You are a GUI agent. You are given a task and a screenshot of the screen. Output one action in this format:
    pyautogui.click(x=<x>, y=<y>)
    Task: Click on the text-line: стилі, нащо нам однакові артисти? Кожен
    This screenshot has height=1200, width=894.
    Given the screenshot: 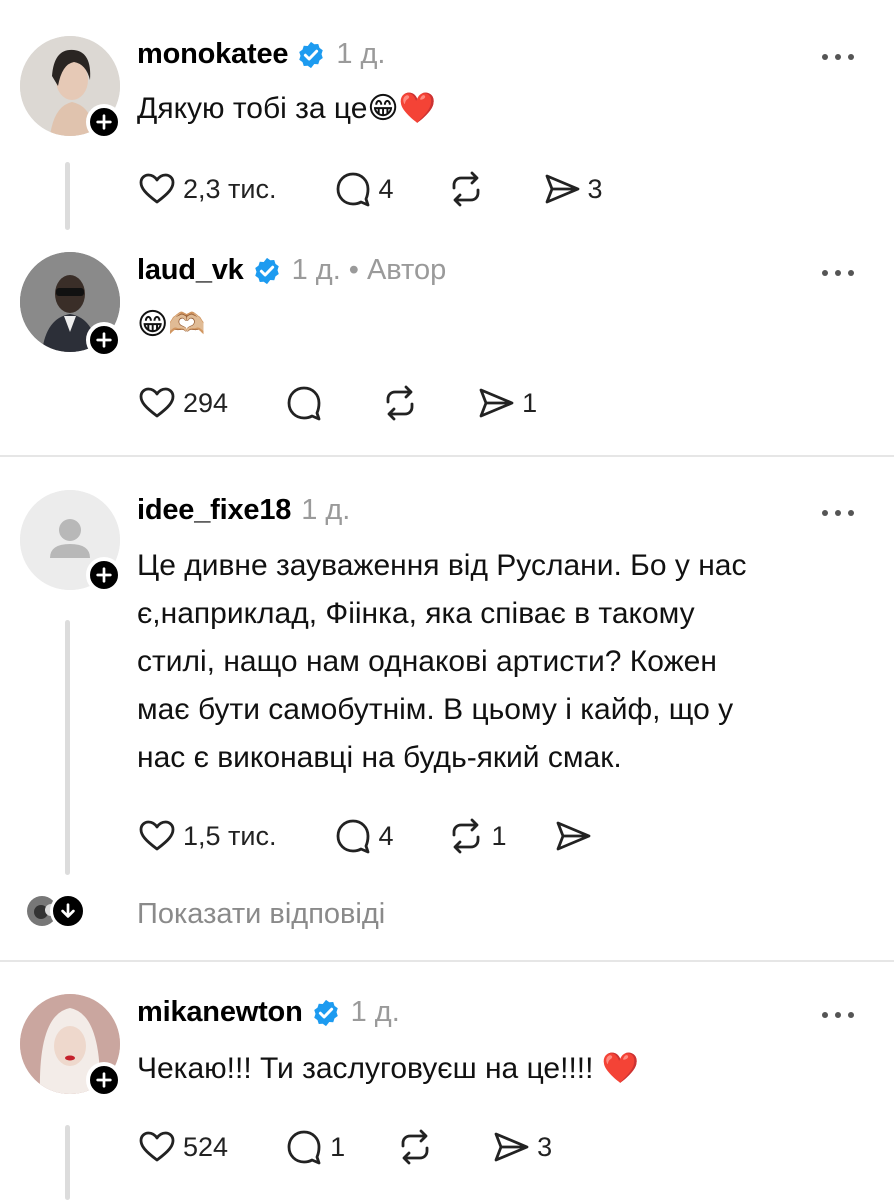 What is the action you would take?
    pyautogui.click(x=427, y=661)
    